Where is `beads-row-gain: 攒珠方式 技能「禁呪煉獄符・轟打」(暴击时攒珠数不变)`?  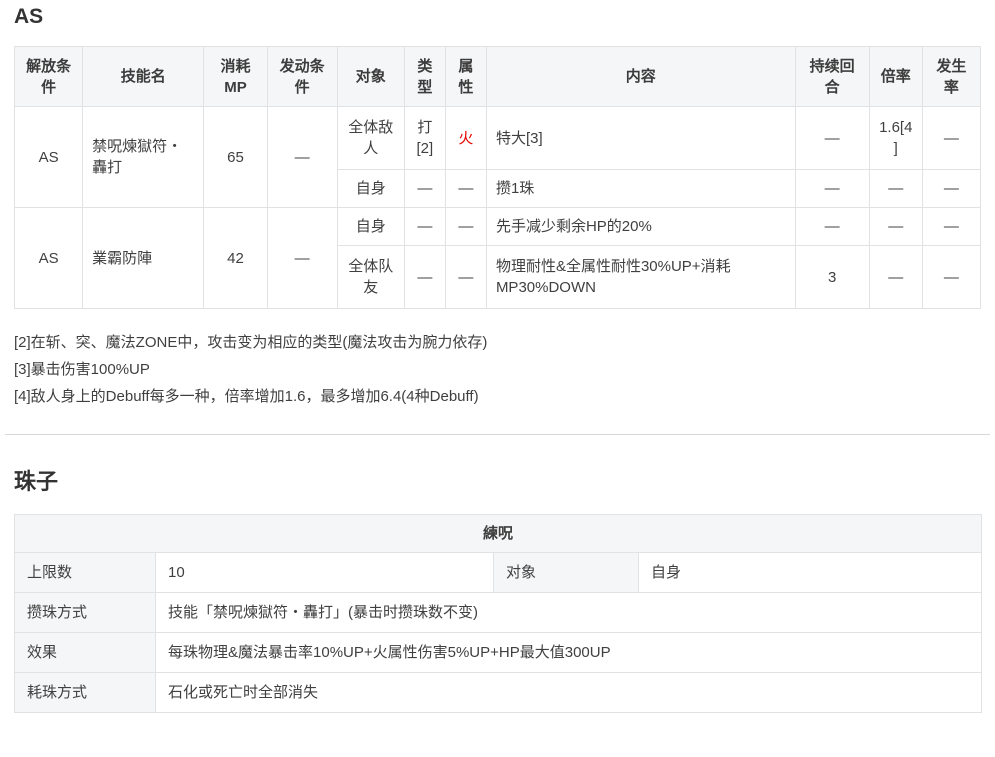
beads-row-gain: 攒珠方式 技能「禁呪煉獄符・轟打」(暴击时攒珠数不变) is located at coordinates (498, 612).